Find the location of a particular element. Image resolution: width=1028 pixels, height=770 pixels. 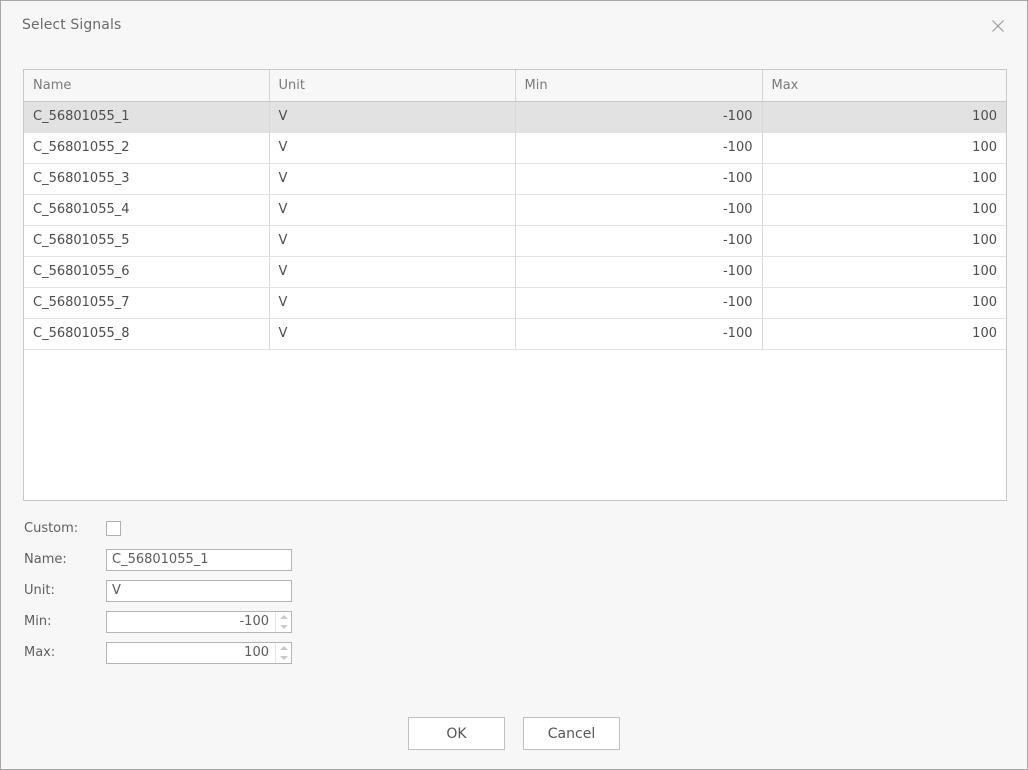

min-increment-button is located at coordinates (283, 617).